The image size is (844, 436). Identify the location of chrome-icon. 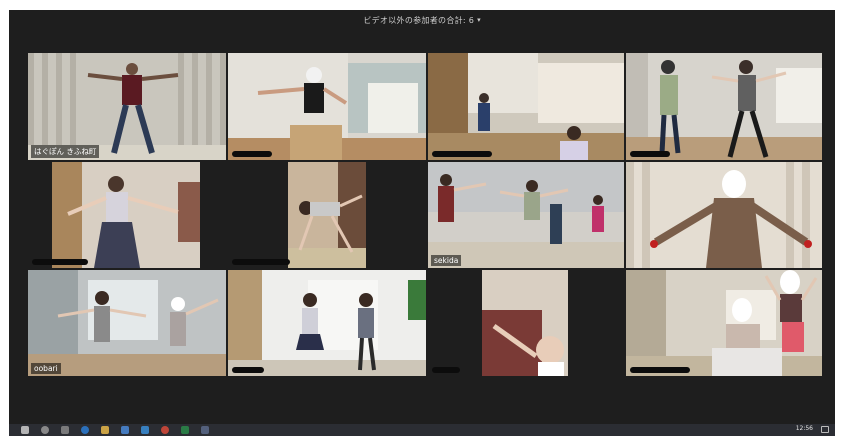
(165, 430).